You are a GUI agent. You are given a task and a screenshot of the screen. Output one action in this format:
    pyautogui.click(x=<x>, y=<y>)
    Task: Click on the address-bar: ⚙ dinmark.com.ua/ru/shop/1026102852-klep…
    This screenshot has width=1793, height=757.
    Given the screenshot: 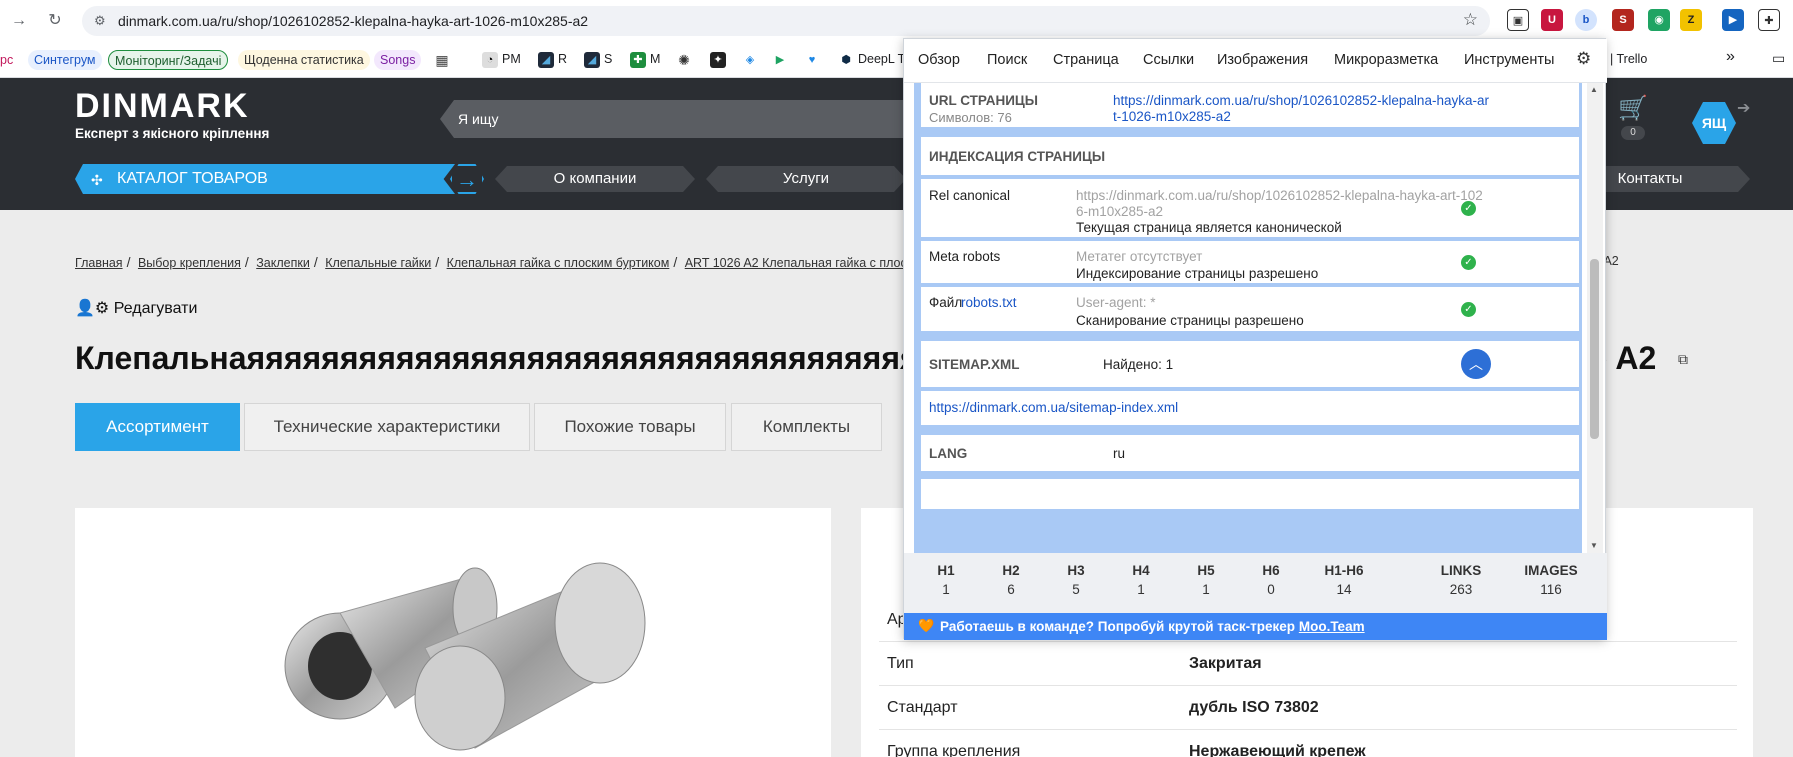 What is the action you would take?
    pyautogui.click(x=786, y=21)
    